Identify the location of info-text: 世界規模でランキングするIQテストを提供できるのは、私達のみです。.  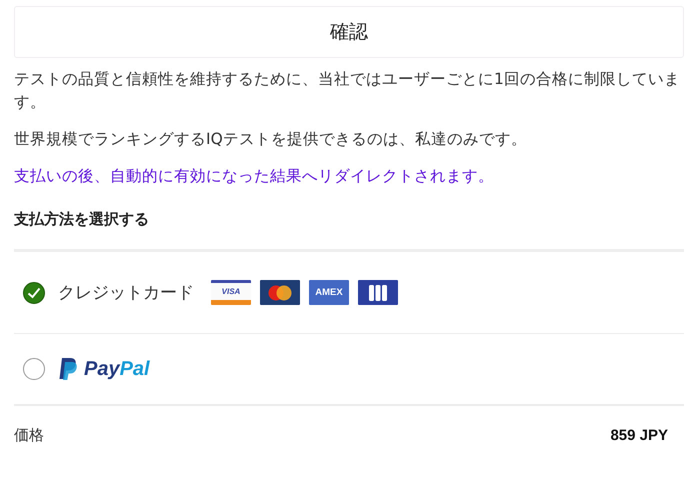
(271, 139).